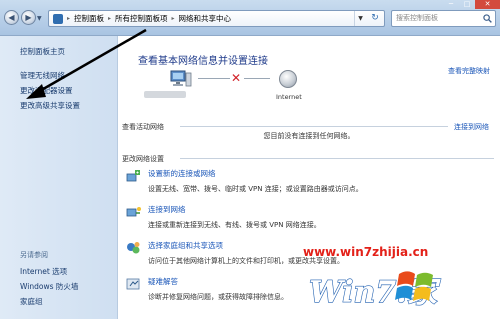  Describe the element at coordinates (165, 94) in the screenshot. I see `computer-name-redacted` at that location.